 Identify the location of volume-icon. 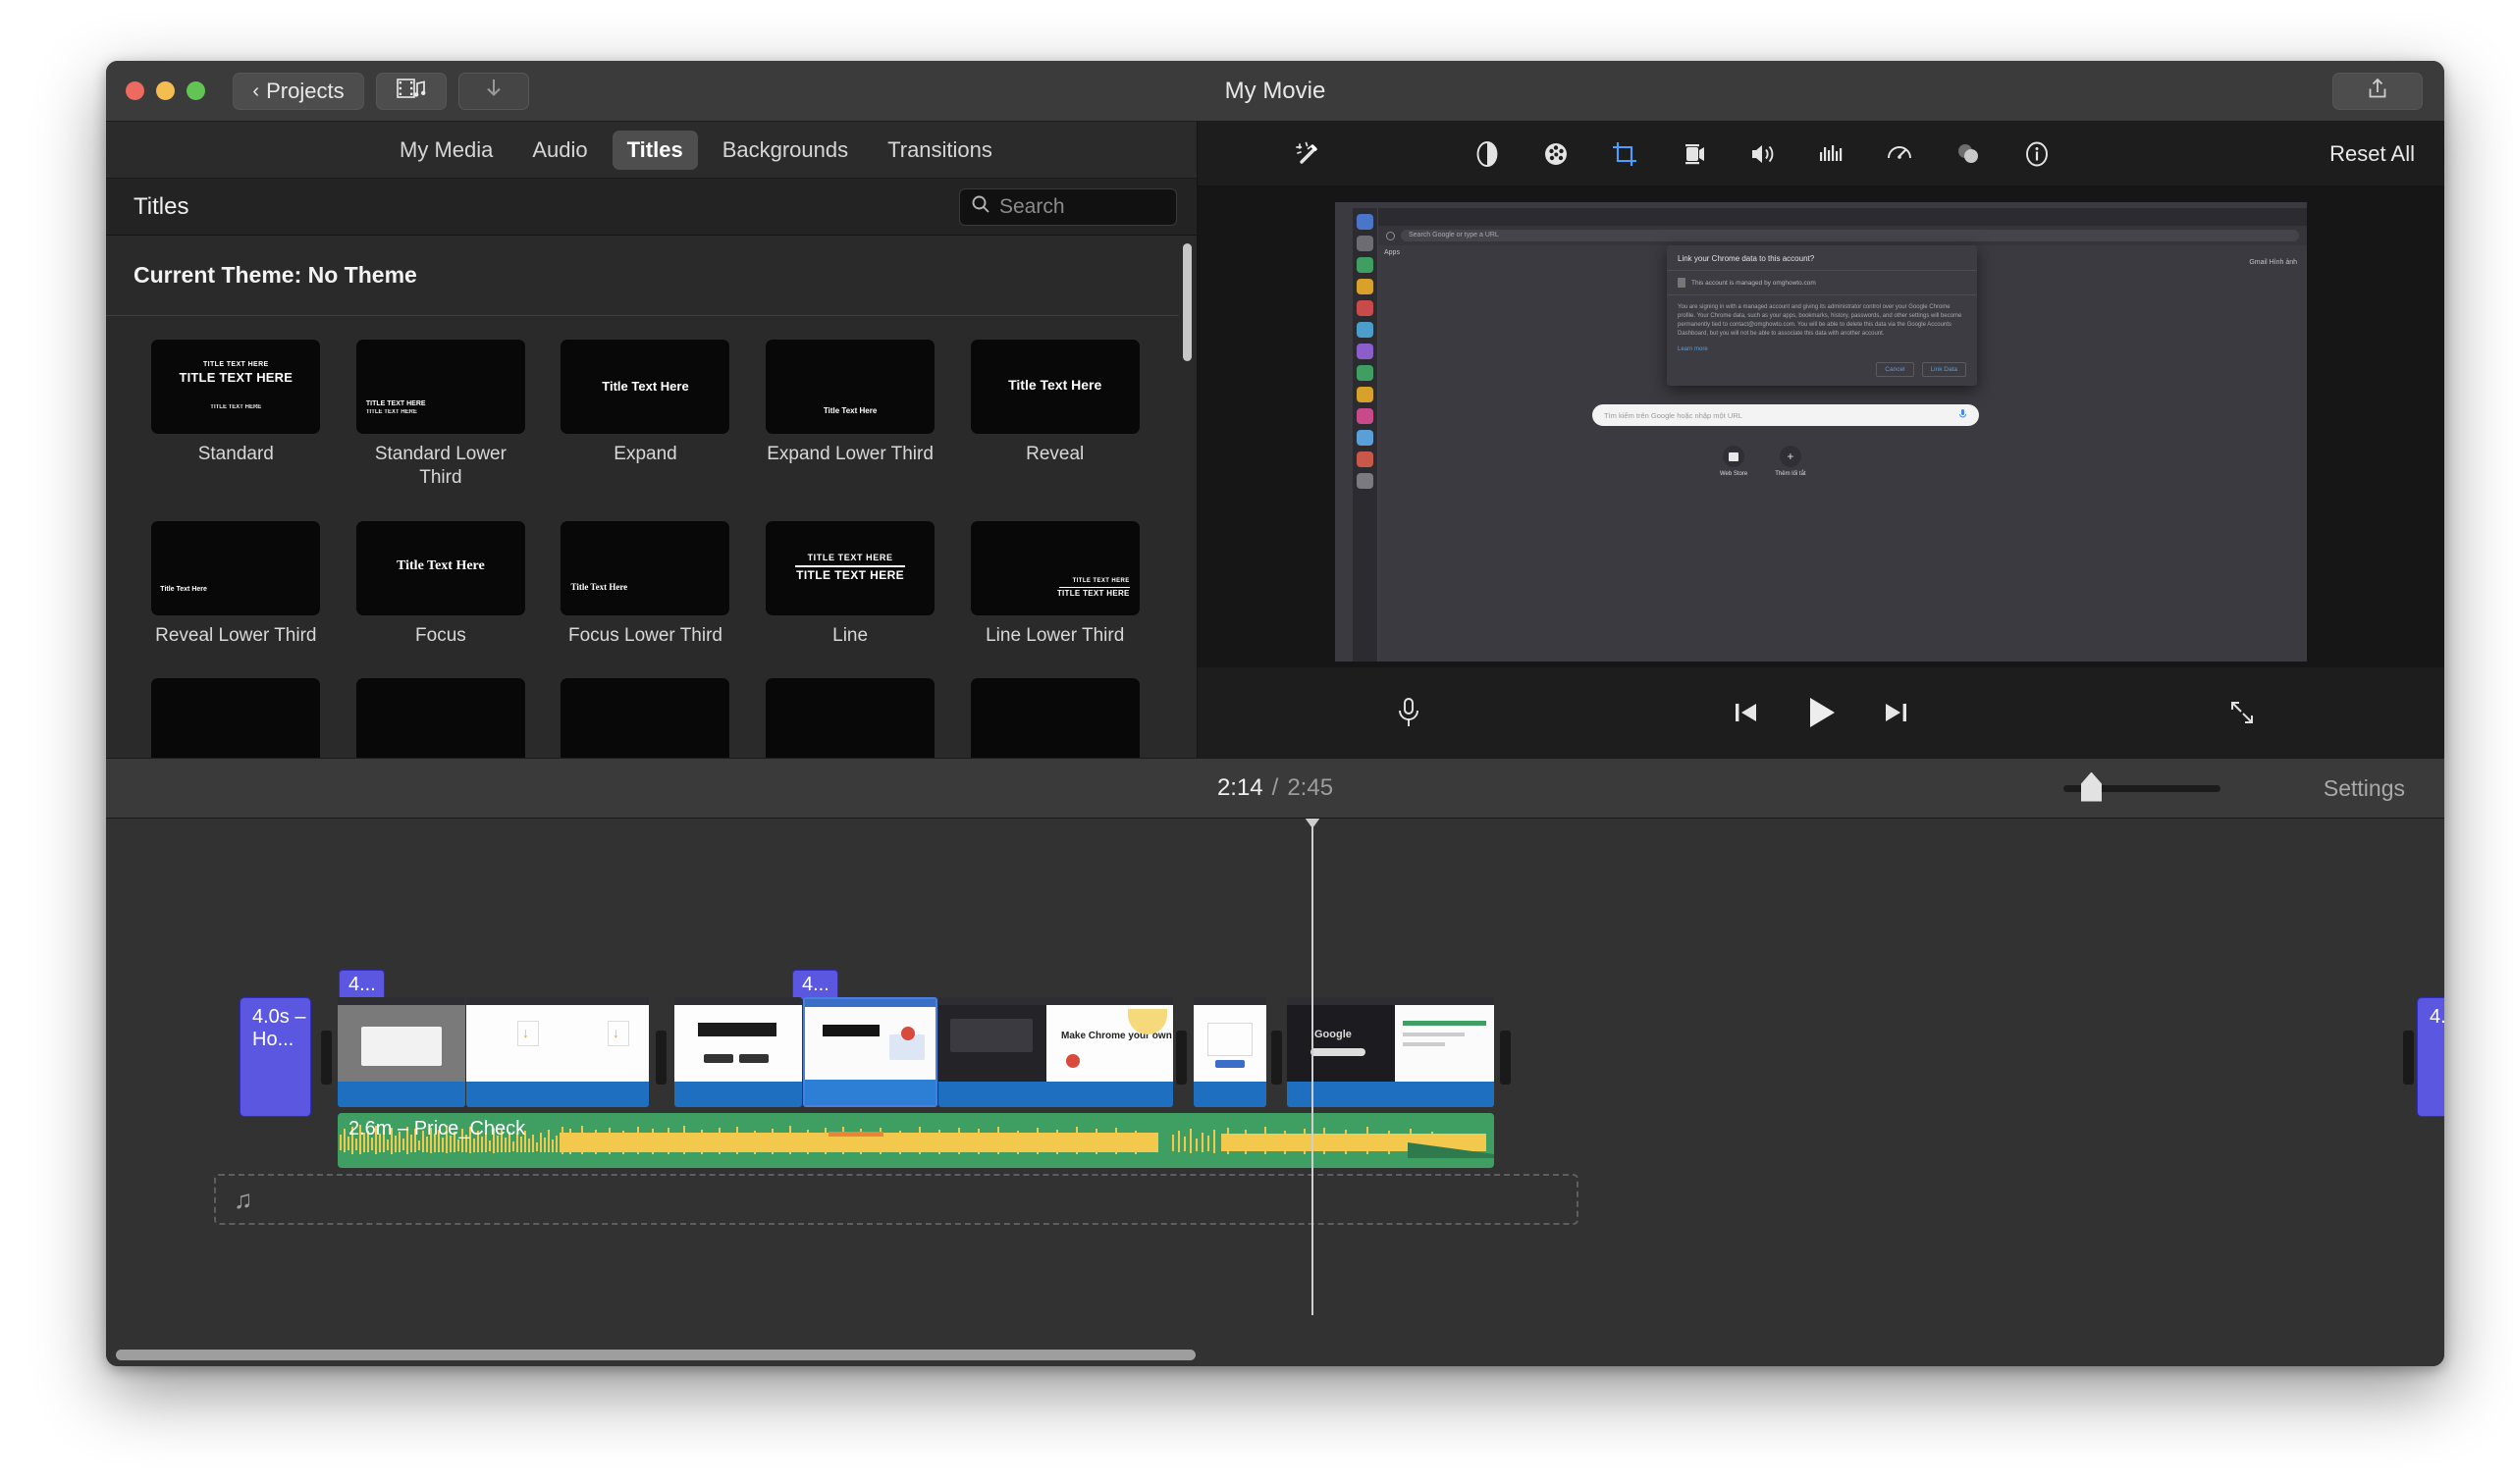
(1762, 154).